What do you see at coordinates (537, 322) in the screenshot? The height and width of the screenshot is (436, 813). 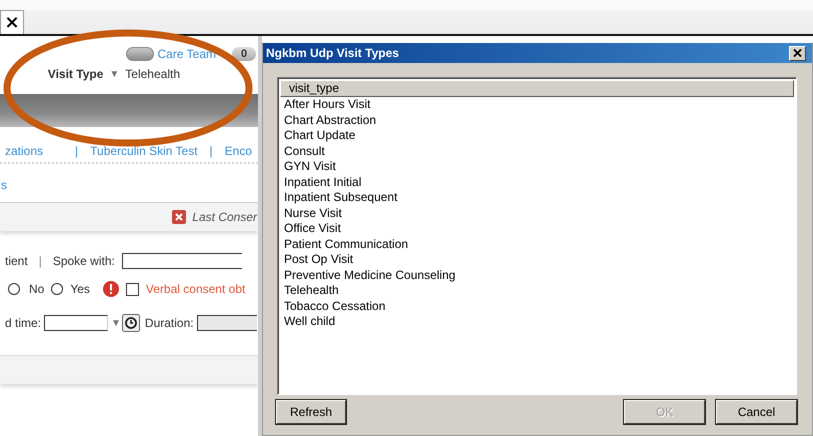 I see `list-item: Well child` at bounding box center [537, 322].